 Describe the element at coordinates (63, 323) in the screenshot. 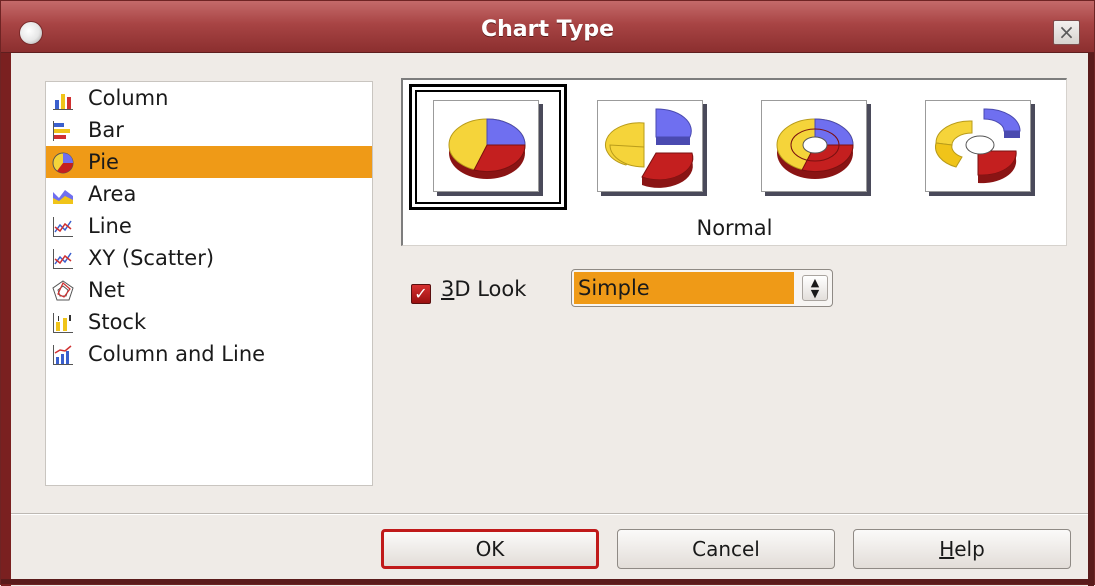

I see `stock-chart-icon` at that location.